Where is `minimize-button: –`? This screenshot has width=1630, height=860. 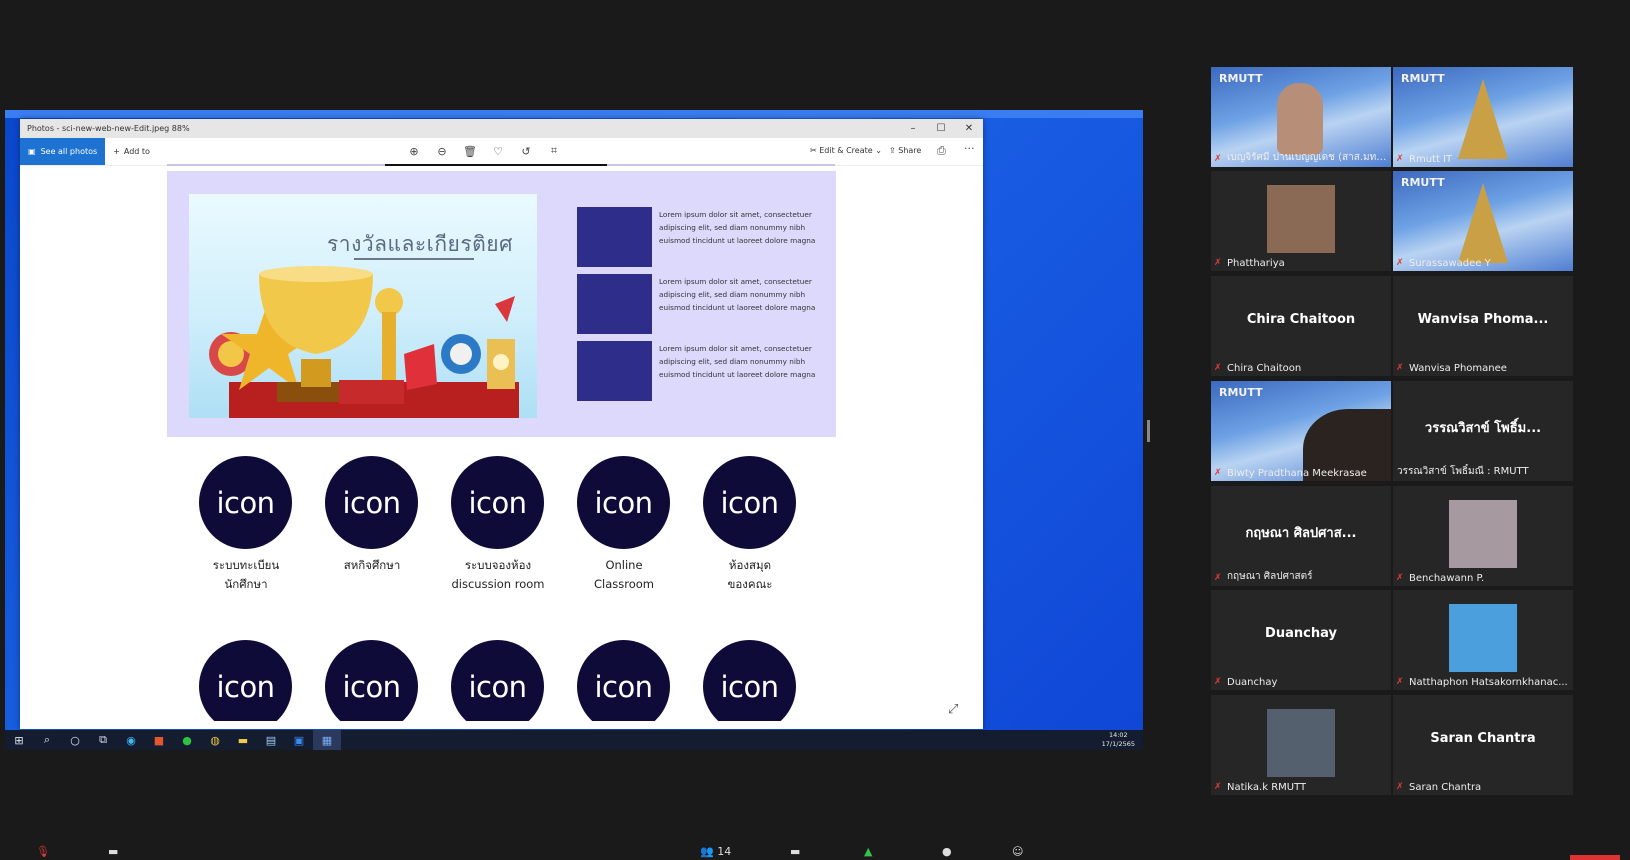 minimize-button: – is located at coordinates (913, 128).